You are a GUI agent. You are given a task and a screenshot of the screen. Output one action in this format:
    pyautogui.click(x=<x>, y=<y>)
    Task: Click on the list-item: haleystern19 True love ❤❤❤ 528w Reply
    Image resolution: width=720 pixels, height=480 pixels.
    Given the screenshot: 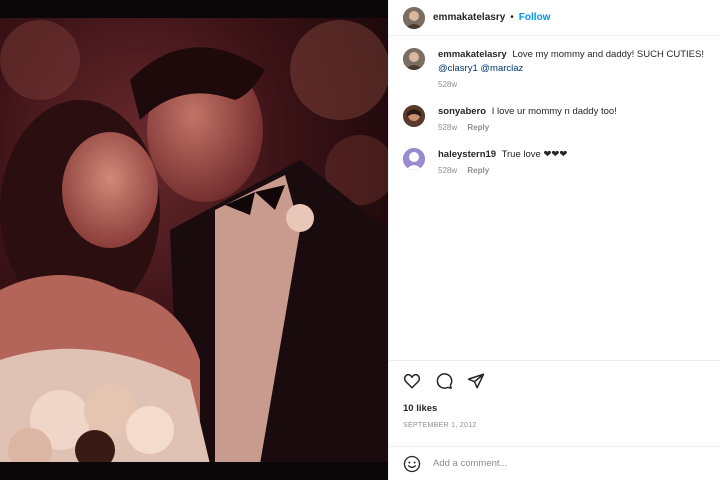 What is the action you would take?
    pyautogui.click(x=557, y=161)
    